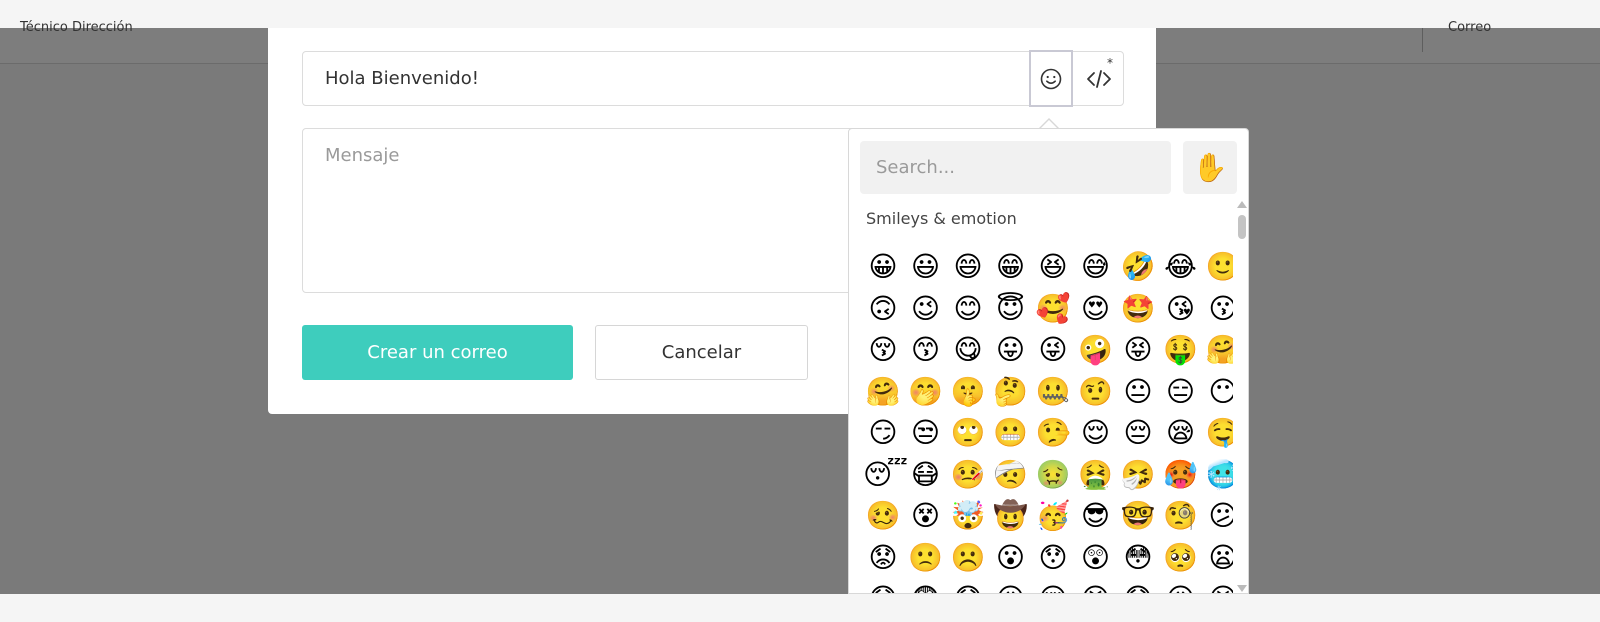  Describe the element at coordinates (1096, 475) in the screenshot. I see `emoji-item: 🤮` at that location.